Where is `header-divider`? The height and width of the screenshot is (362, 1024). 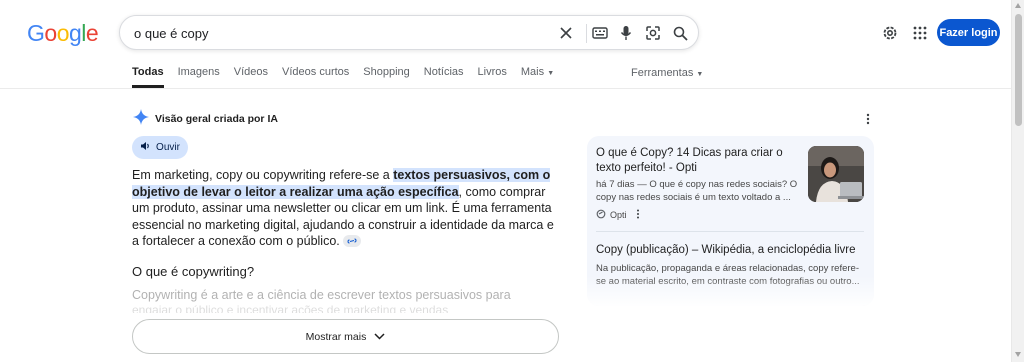
header-divider is located at coordinates (505, 88).